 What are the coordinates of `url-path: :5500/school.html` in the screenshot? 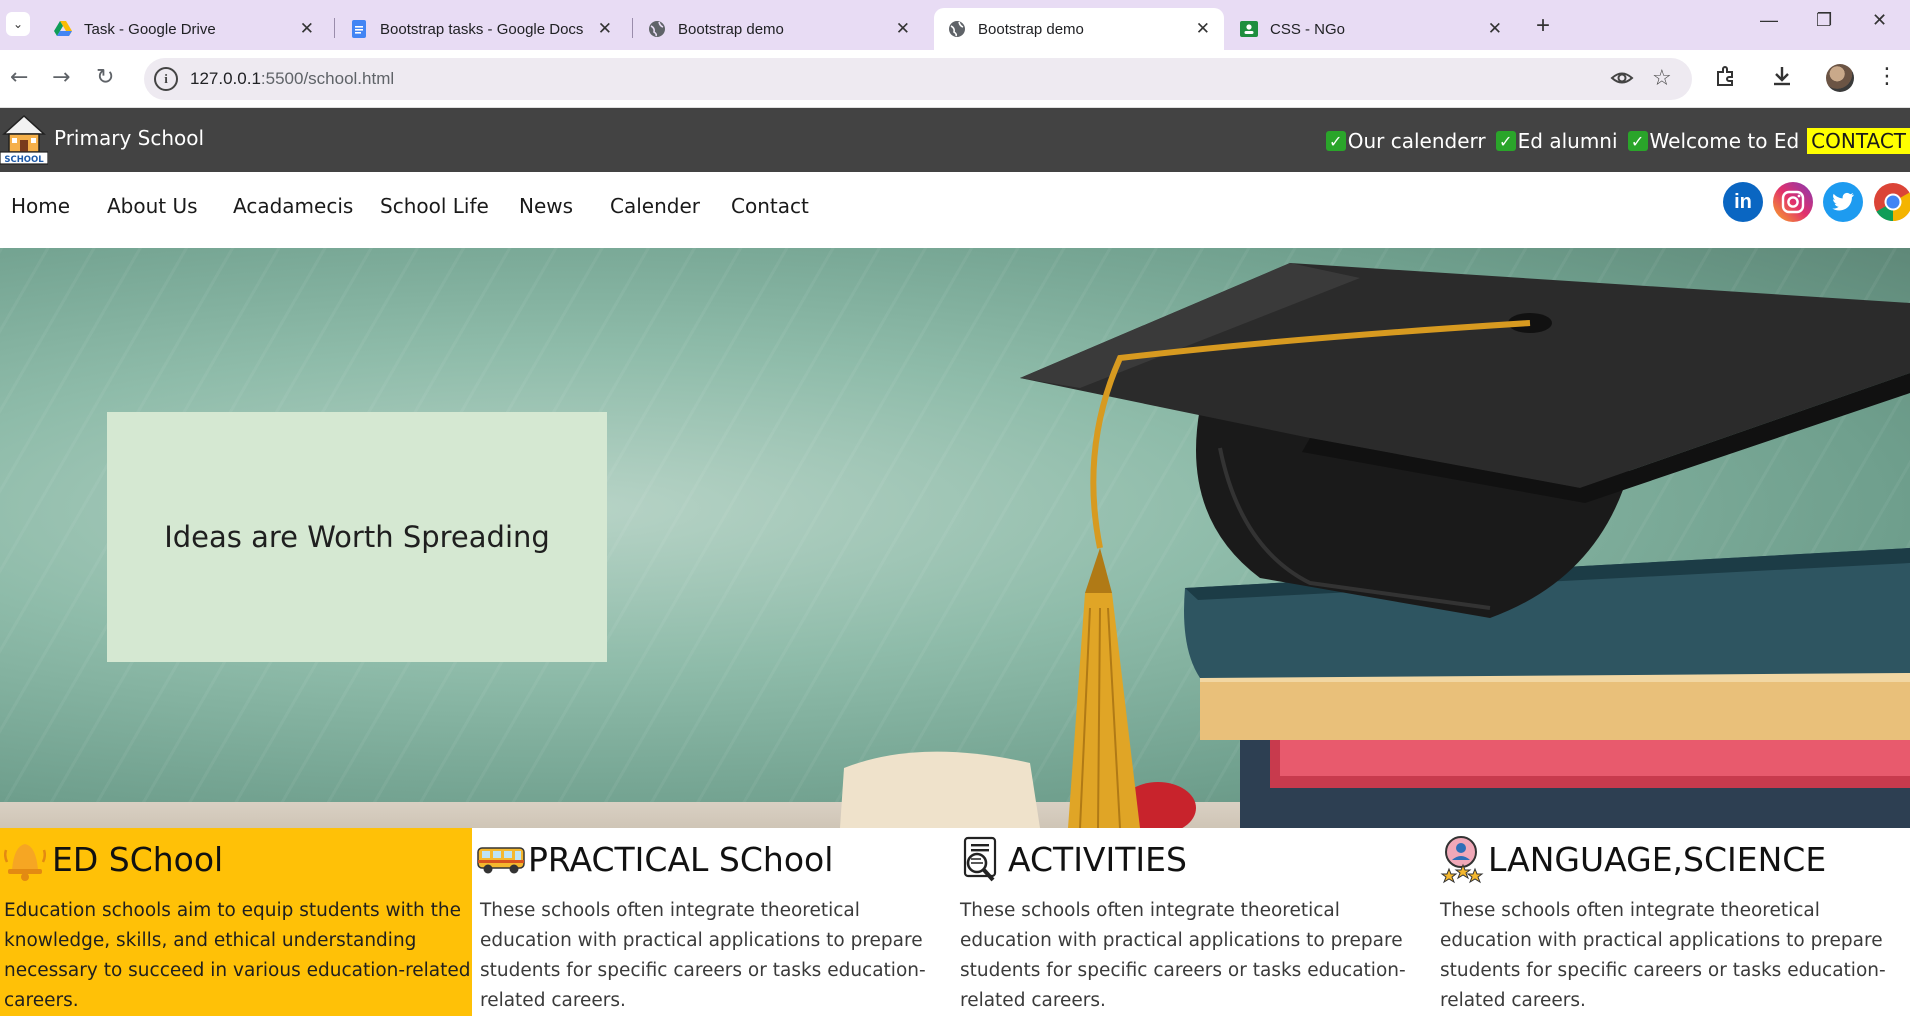 It's located at (327, 78).